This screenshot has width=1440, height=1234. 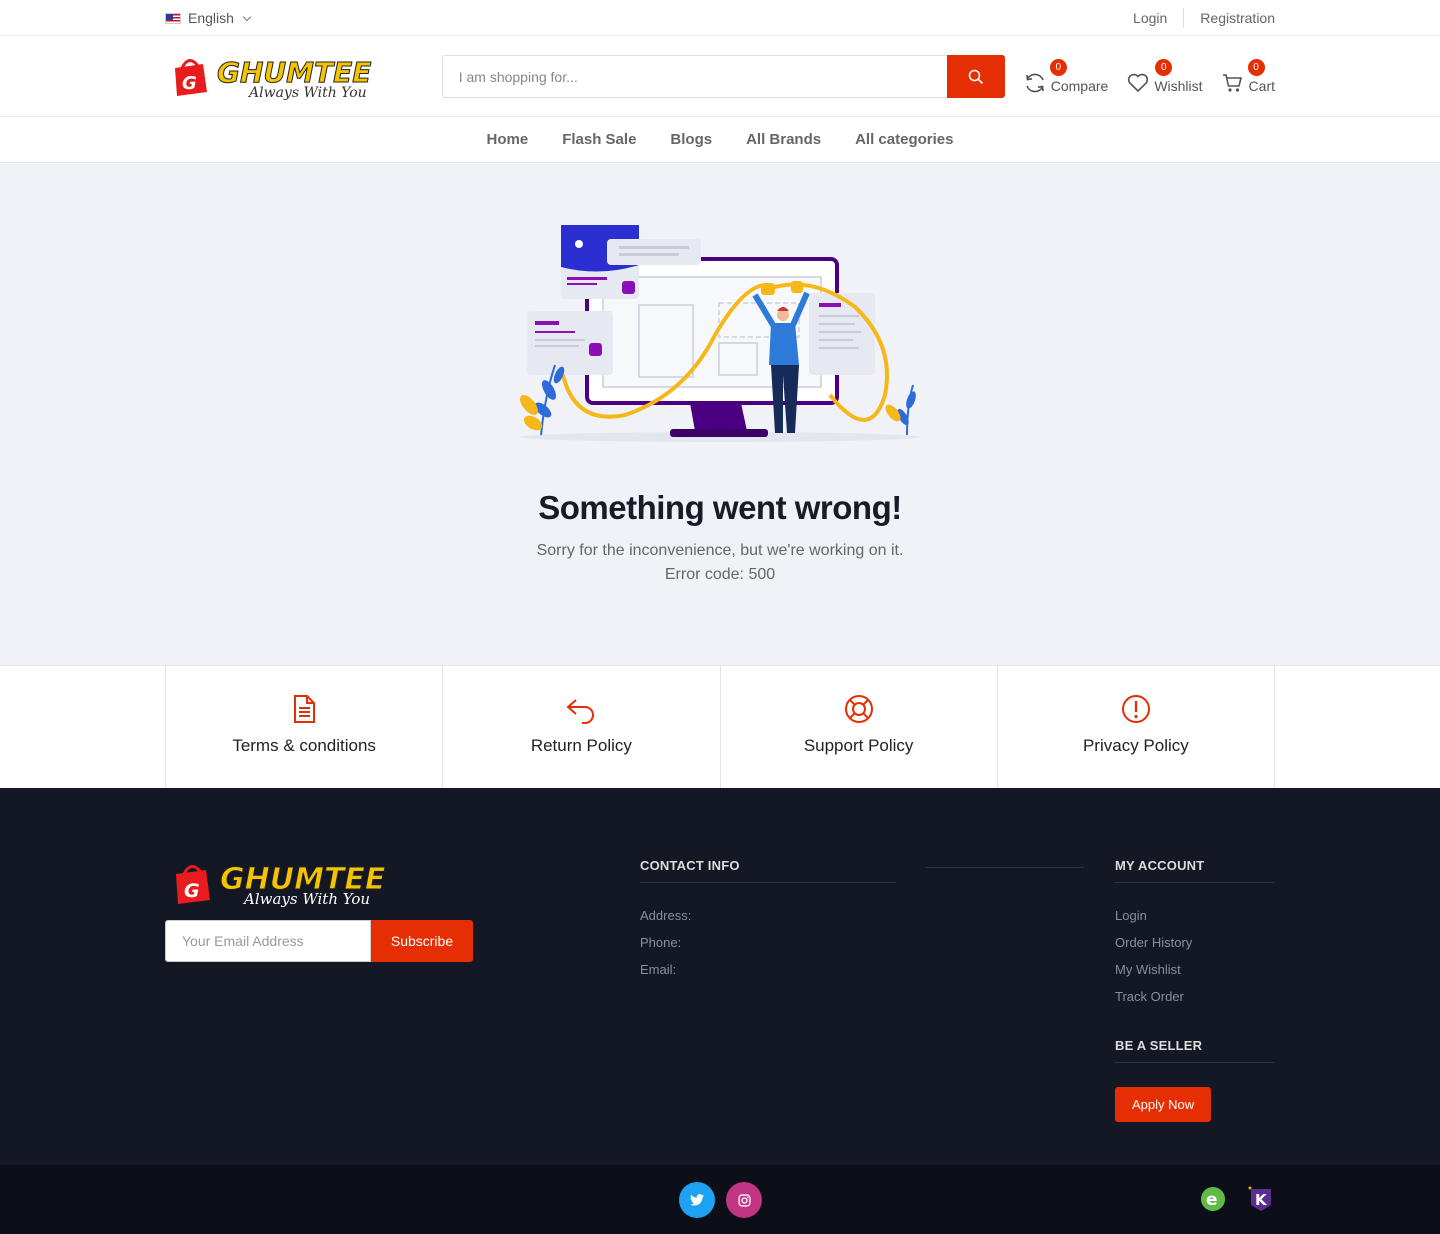 What do you see at coordinates (1178, 85) in the screenshot?
I see `wishlist-label: Wishlist` at bounding box center [1178, 85].